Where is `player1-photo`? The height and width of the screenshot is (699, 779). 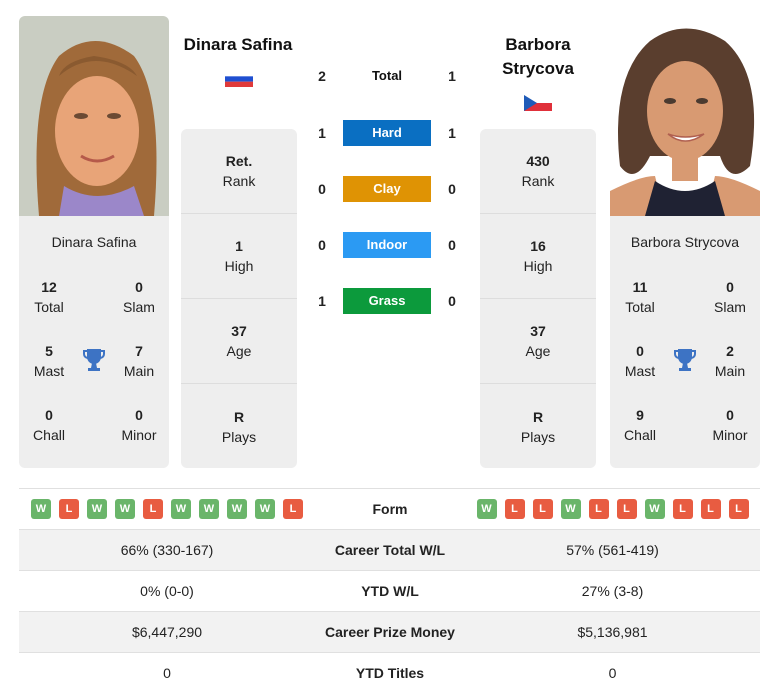
player1-photo is located at coordinates (94, 116).